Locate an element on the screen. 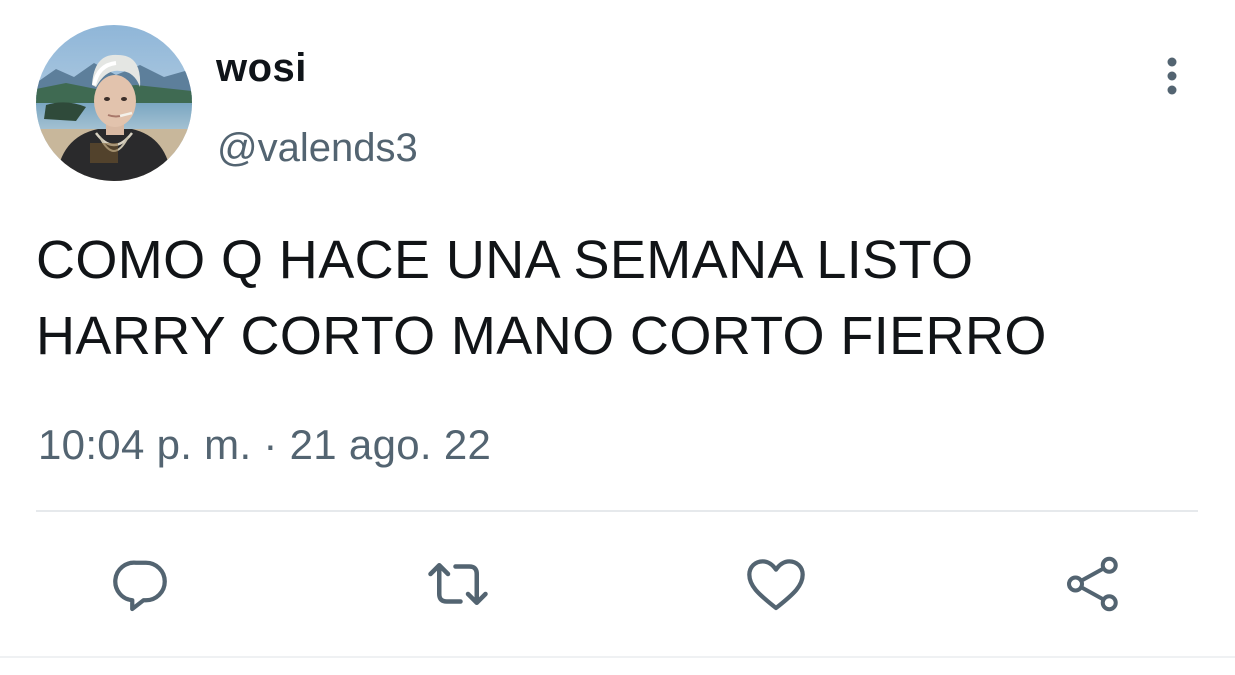  avatar is located at coordinates (114, 103).